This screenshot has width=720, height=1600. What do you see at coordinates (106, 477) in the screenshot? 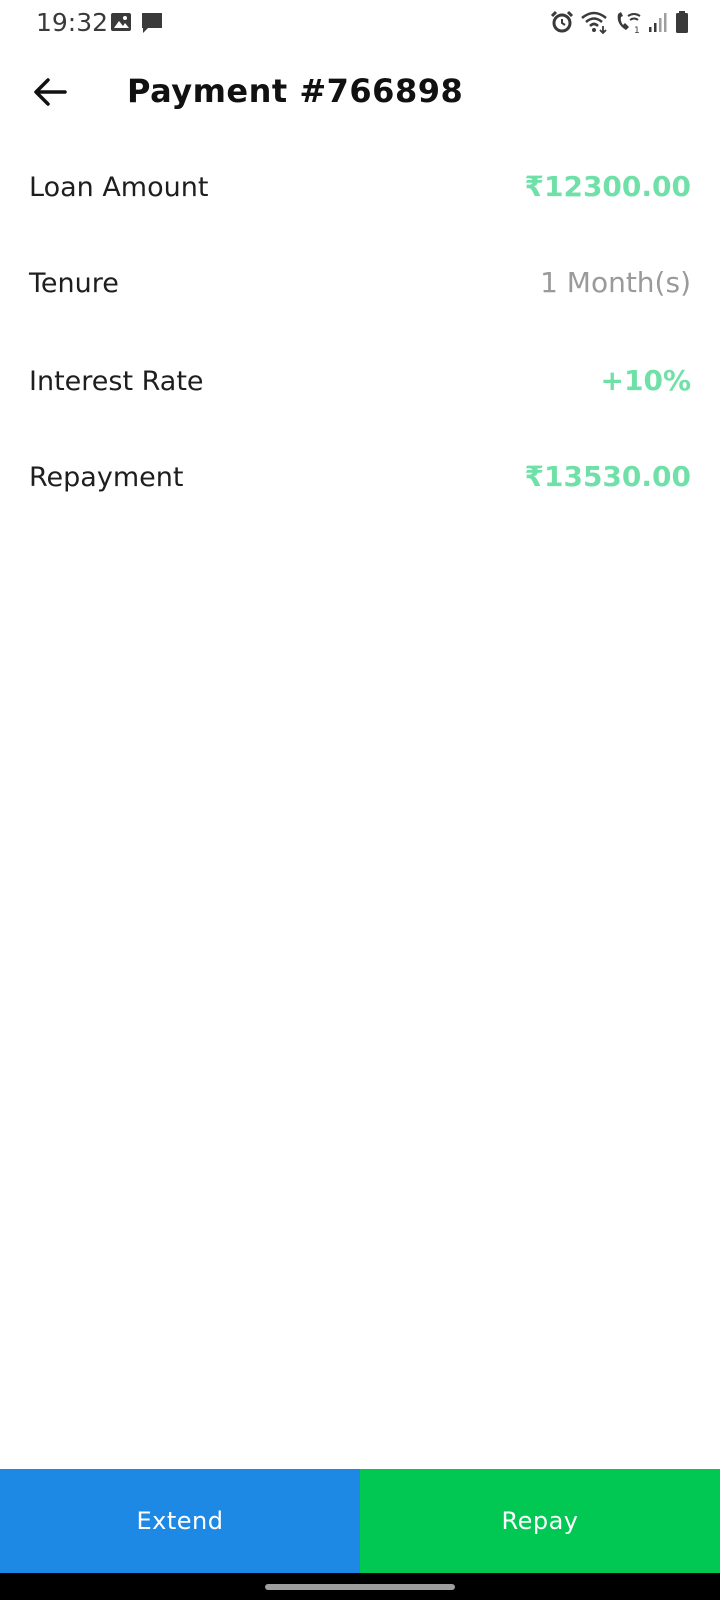
I see `repayment-label: Repayment` at bounding box center [106, 477].